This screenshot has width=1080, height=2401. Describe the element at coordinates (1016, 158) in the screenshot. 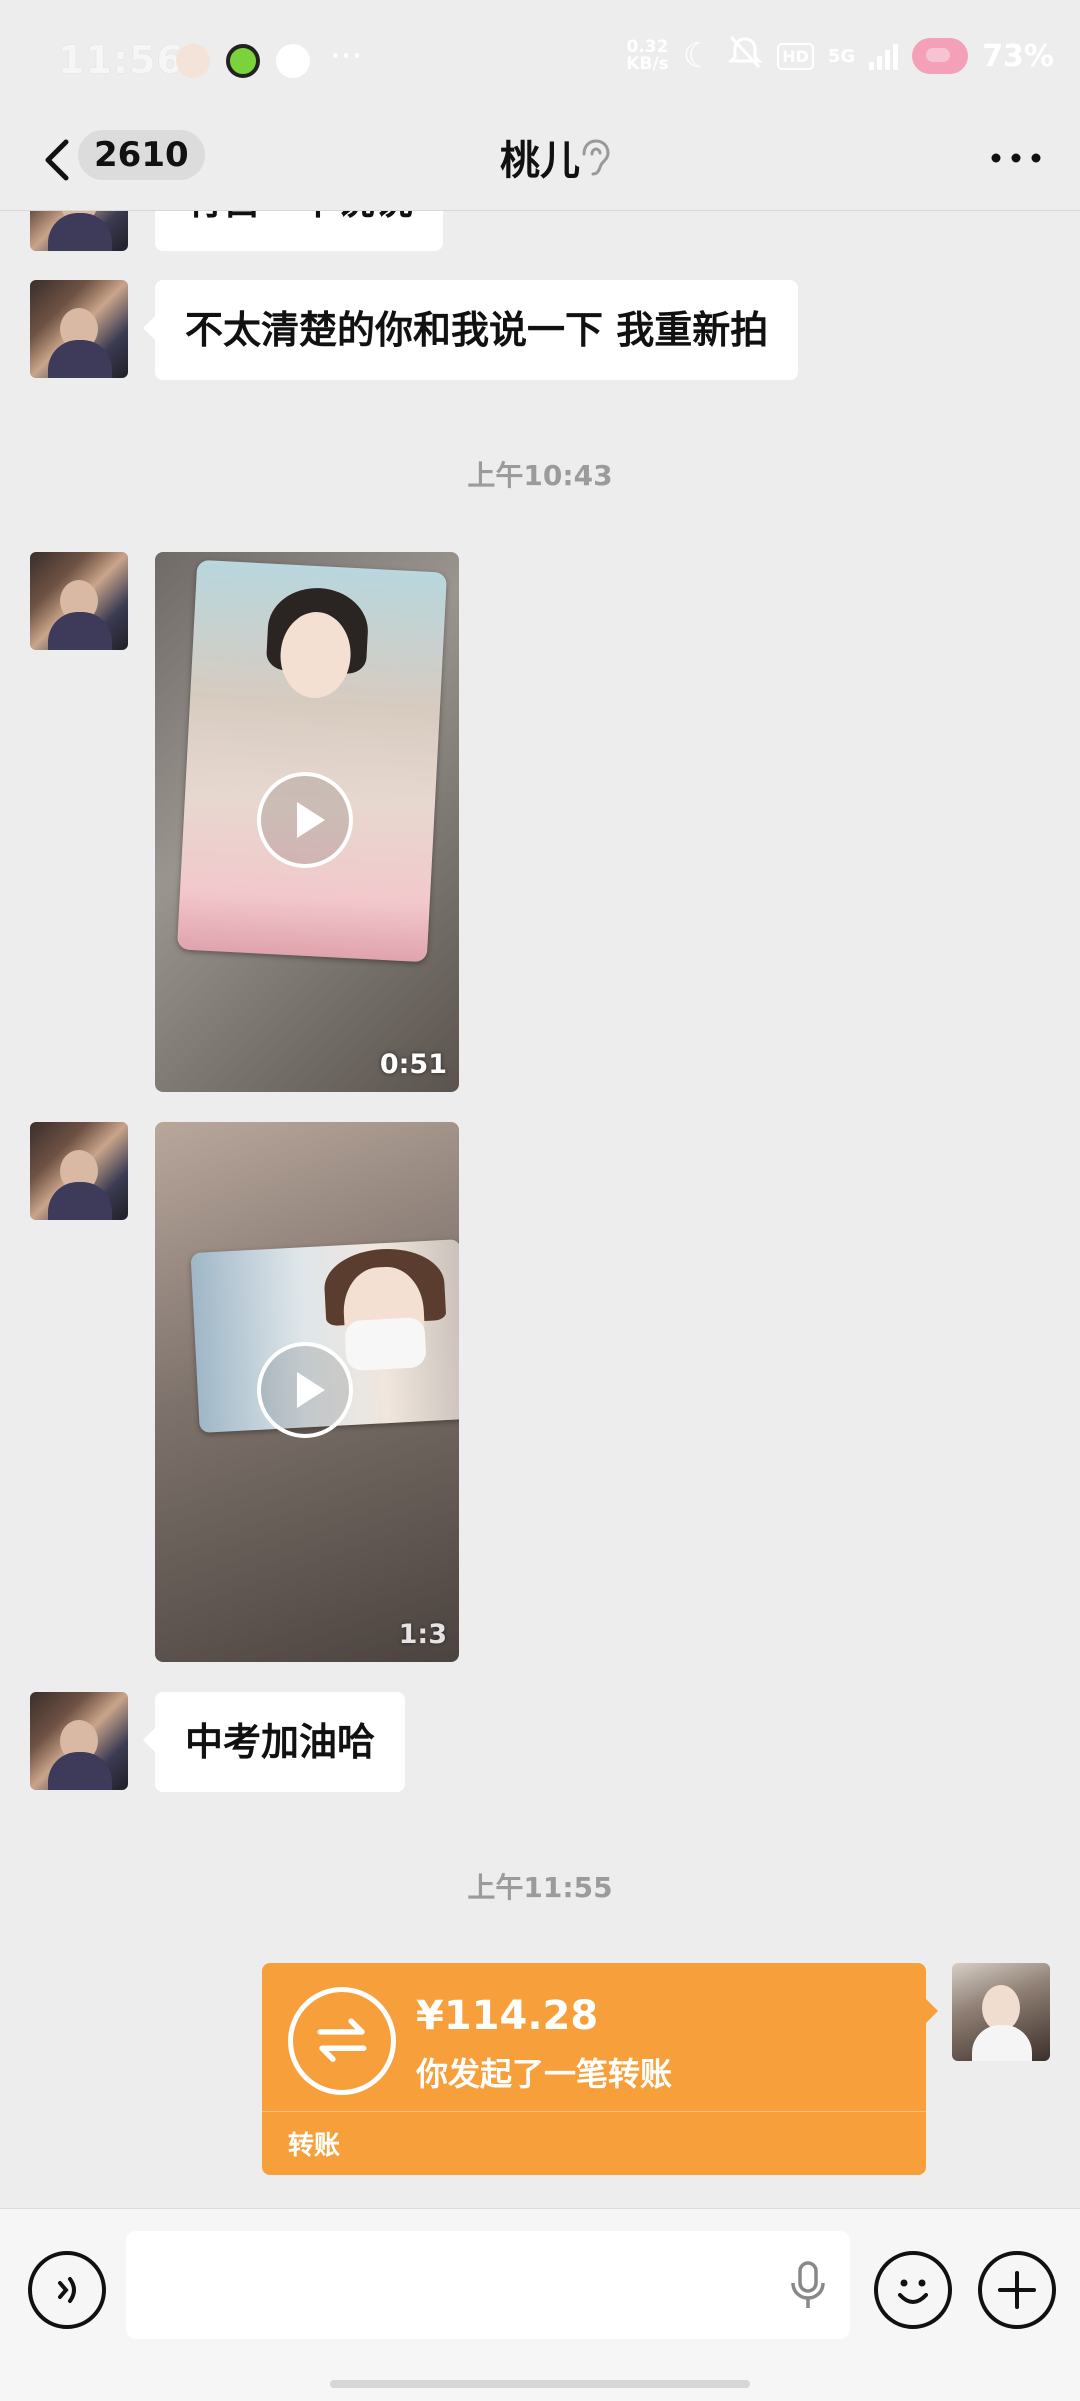

I see `more-icon` at that location.